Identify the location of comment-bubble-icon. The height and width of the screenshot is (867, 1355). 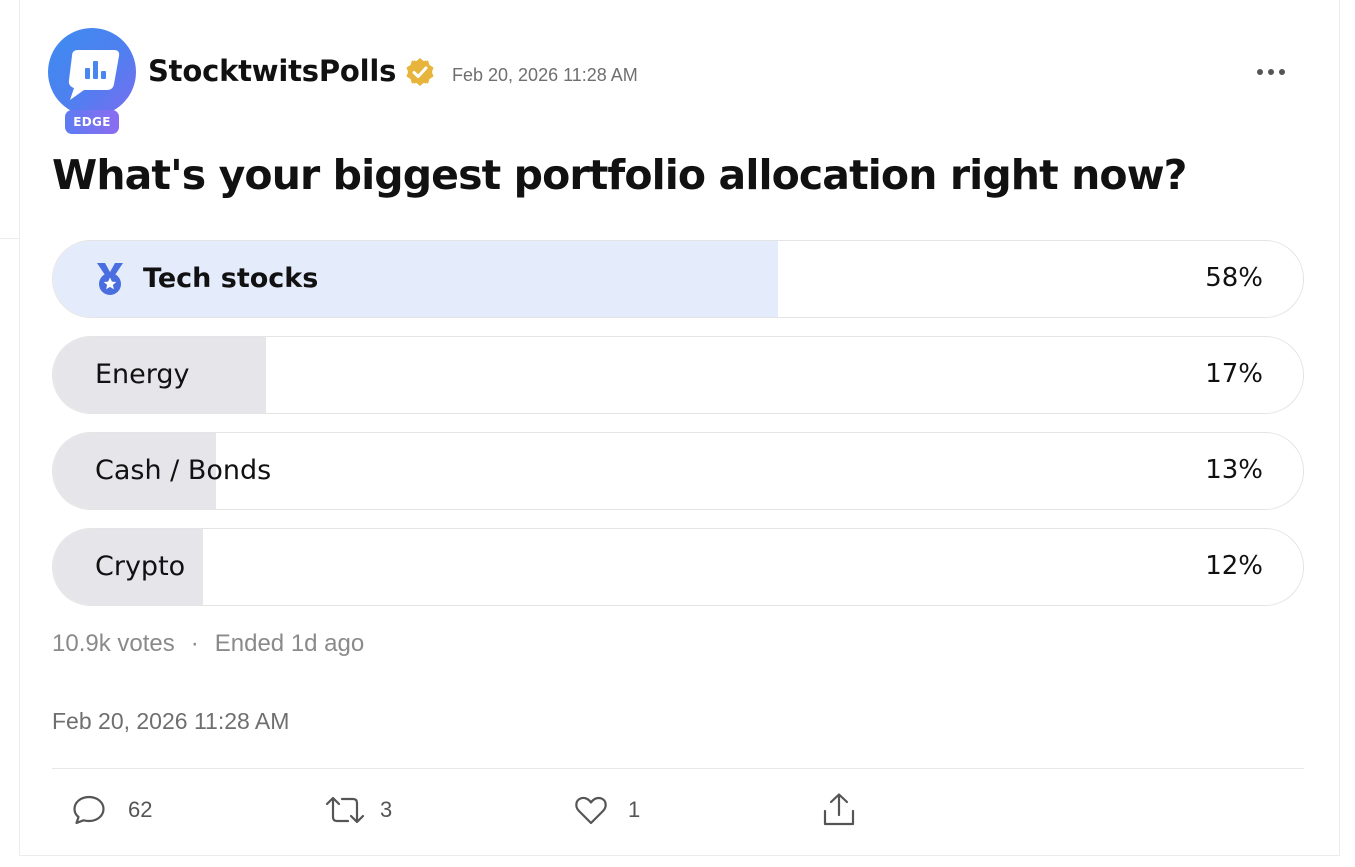
(89, 810).